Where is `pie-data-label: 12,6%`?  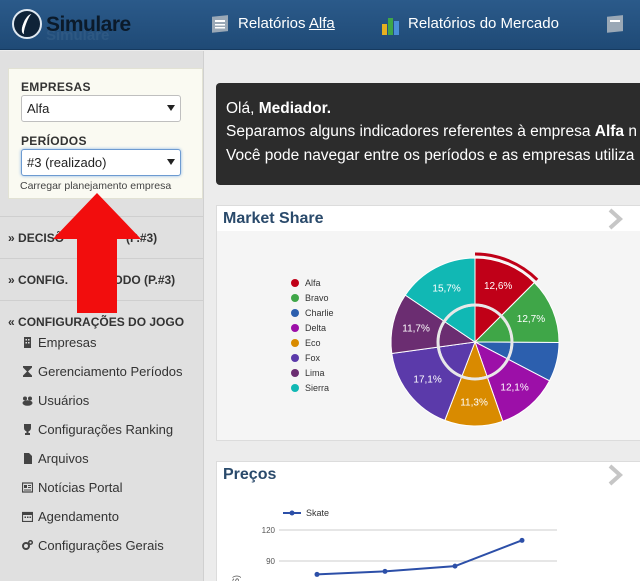
pie-data-label: 12,6% is located at coordinates (498, 286).